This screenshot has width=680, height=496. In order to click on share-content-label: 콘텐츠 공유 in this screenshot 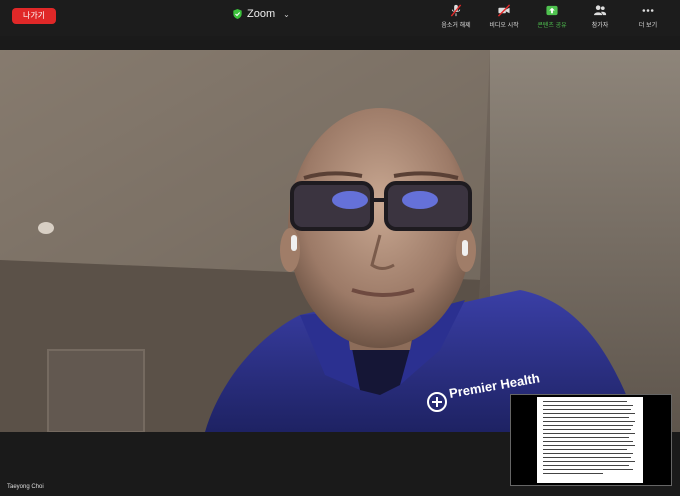, I will do `click(552, 26)`.